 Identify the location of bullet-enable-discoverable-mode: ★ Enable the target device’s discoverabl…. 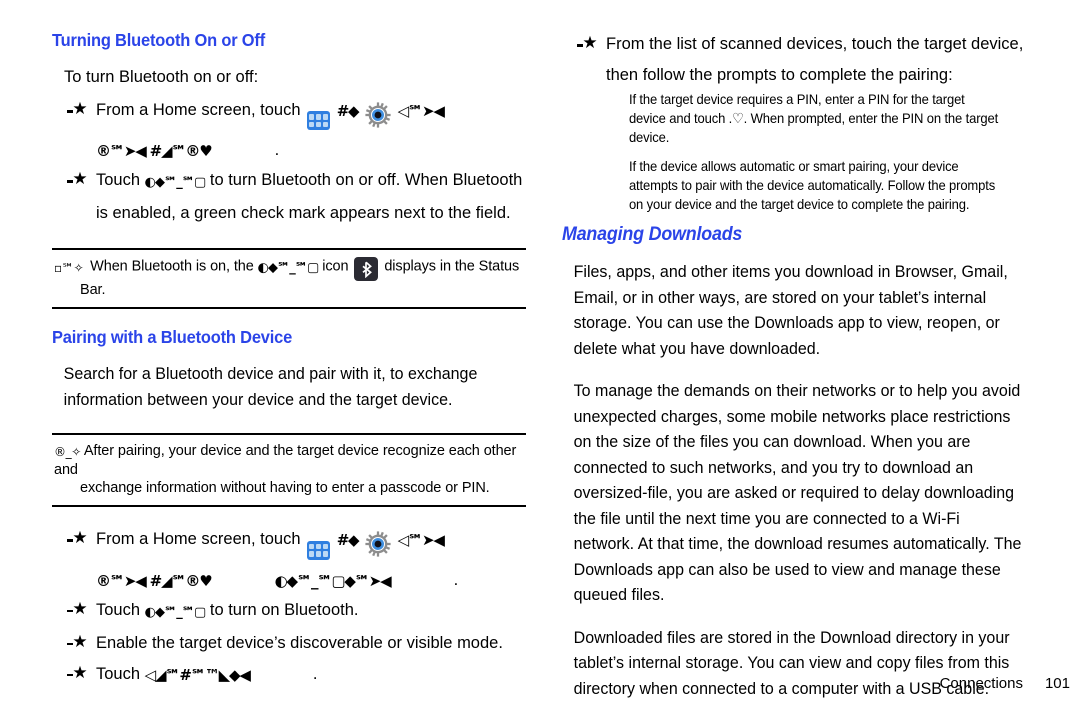
(289, 643).